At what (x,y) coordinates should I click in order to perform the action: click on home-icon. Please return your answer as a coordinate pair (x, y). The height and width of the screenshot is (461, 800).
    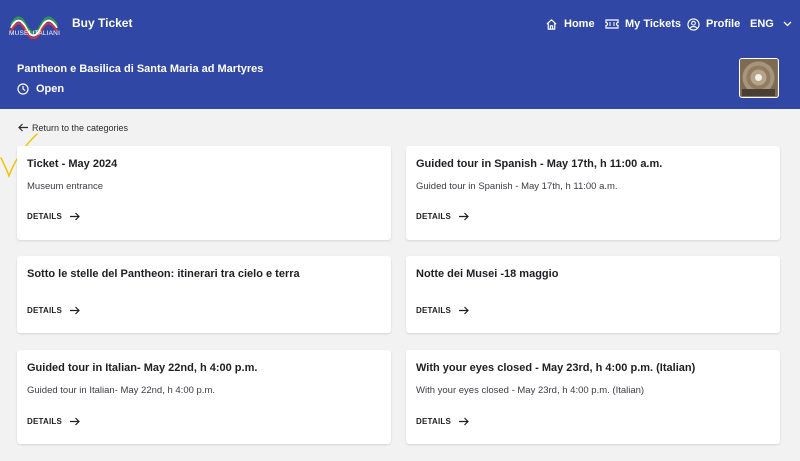
    Looking at the image, I should click on (551, 24).